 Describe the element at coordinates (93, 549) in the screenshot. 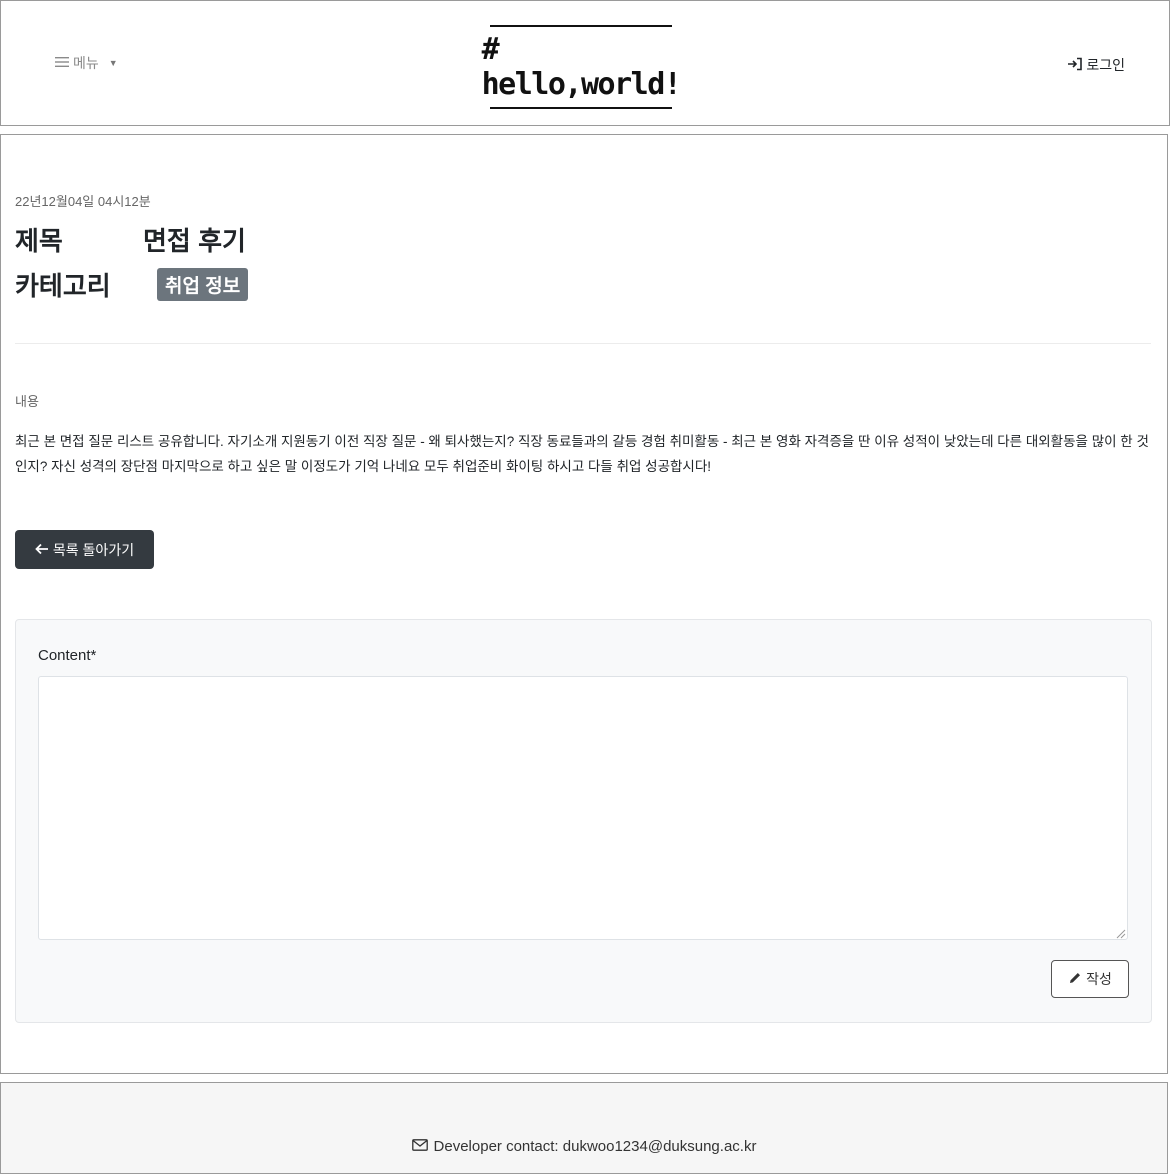

I see `back-label: 목록 돌아가기` at that location.